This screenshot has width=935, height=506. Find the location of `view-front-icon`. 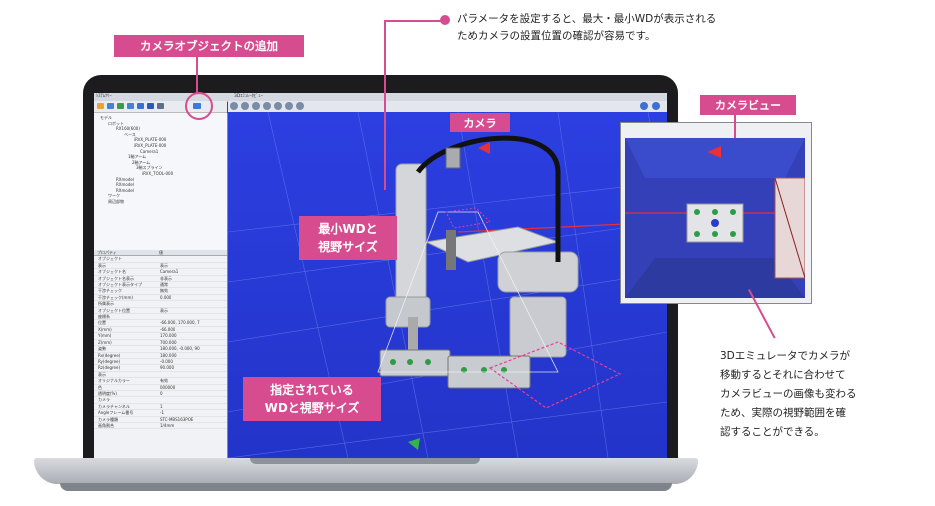

view-front-icon is located at coordinates (245, 106).